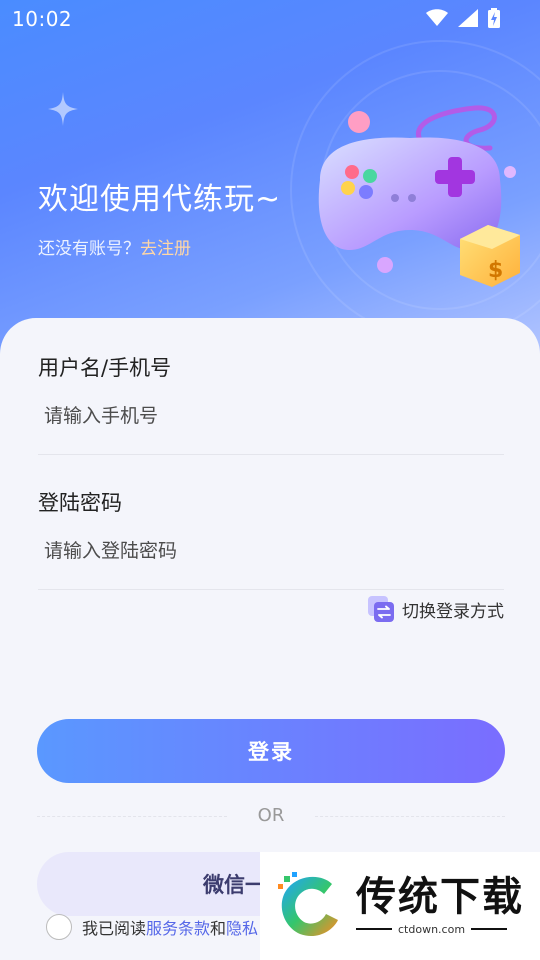 This screenshot has height=960, width=540. Describe the element at coordinates (242, 928) in the screenshot. I see `privacy-link: 隐私` at that location.